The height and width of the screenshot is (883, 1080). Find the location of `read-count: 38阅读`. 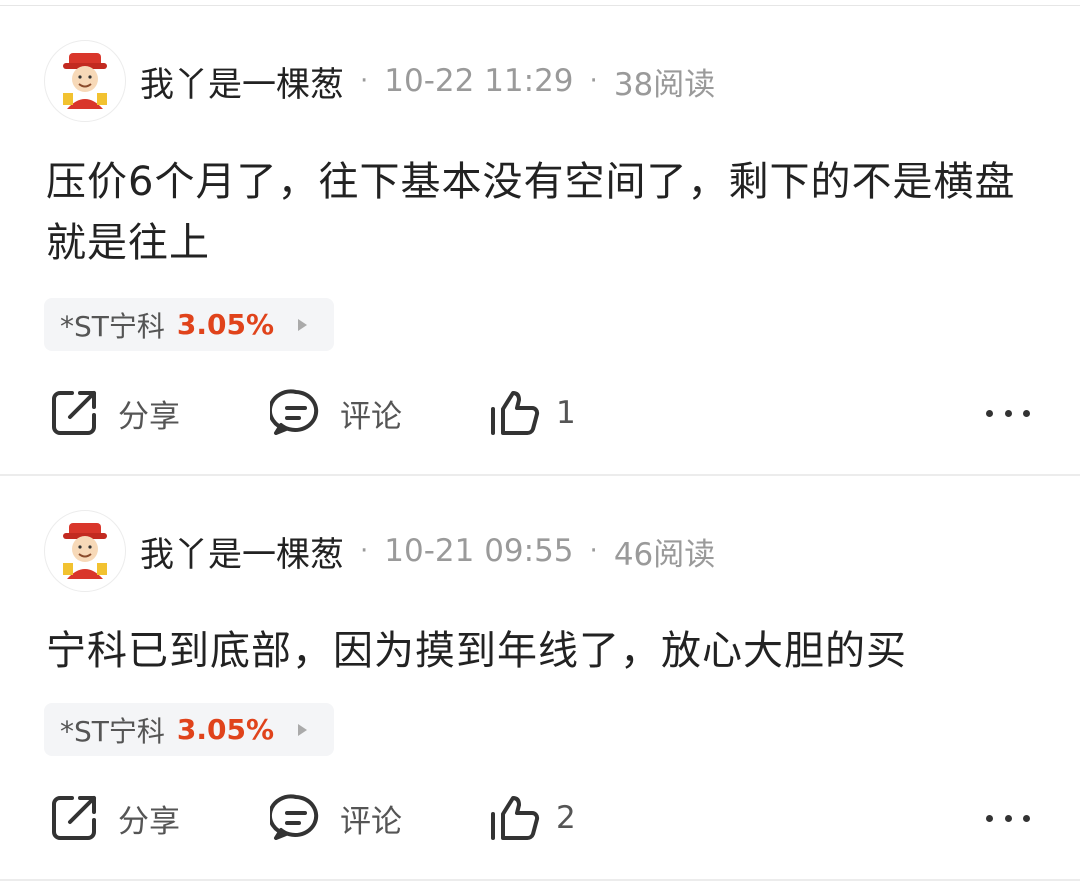

read-count: 38阅读 is located at coordinates (664, 84).